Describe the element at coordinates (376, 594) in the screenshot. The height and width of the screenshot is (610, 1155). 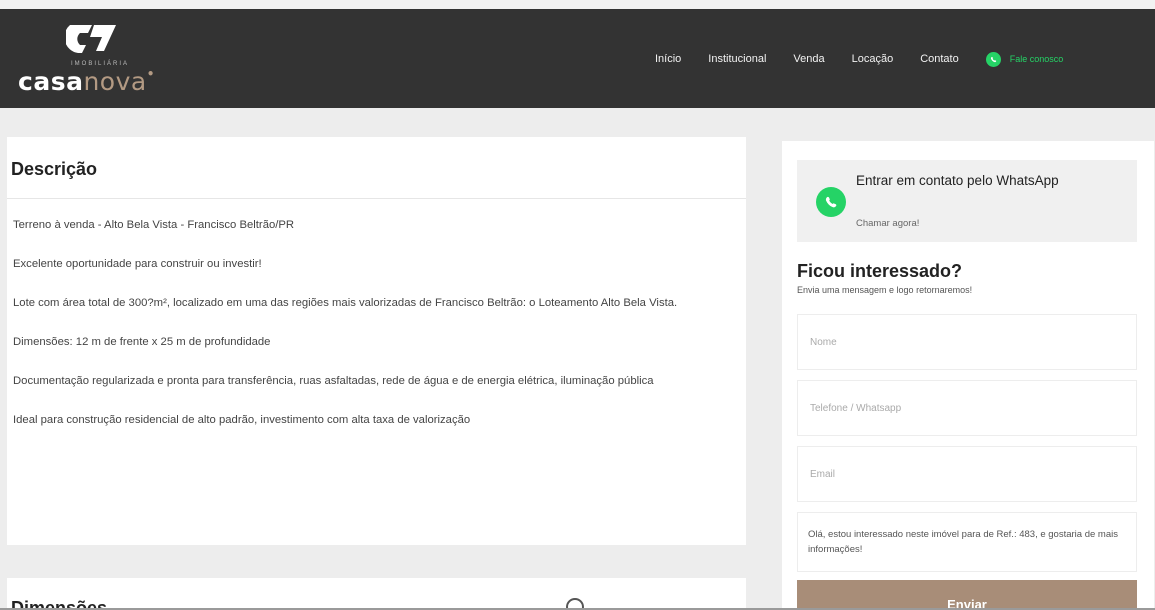
I see `dimensions-card: Dimensões` at that location.